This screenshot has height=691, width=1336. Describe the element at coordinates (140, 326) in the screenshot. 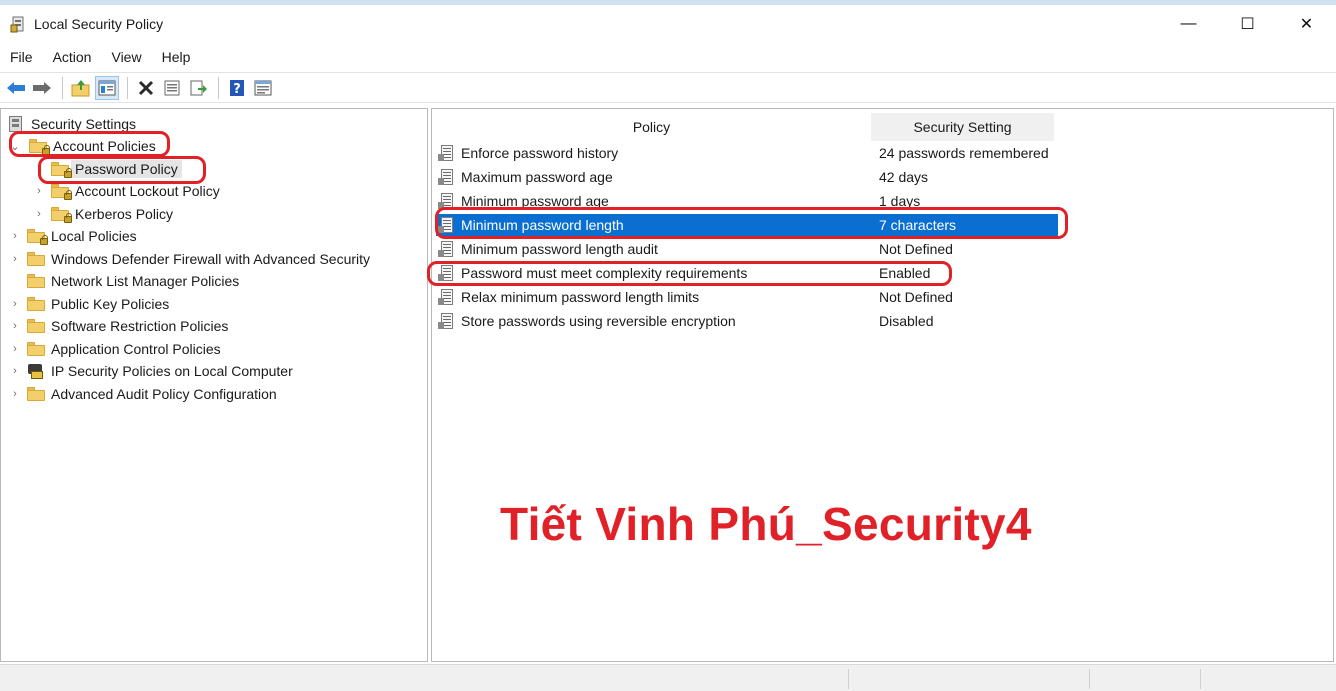

I see `tree-item-label: Software Restriction Policies` at that location.